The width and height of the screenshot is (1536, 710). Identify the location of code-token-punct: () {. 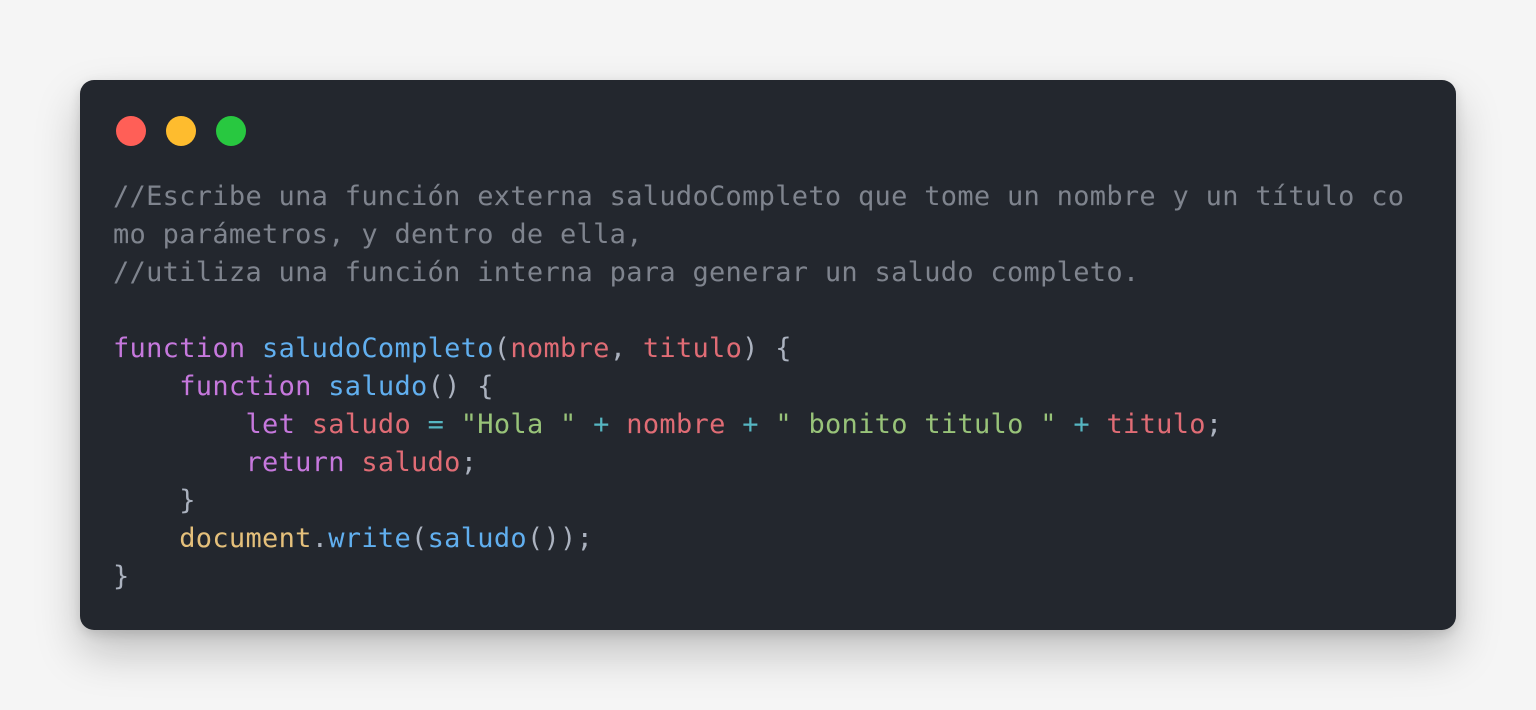
(460, 386).